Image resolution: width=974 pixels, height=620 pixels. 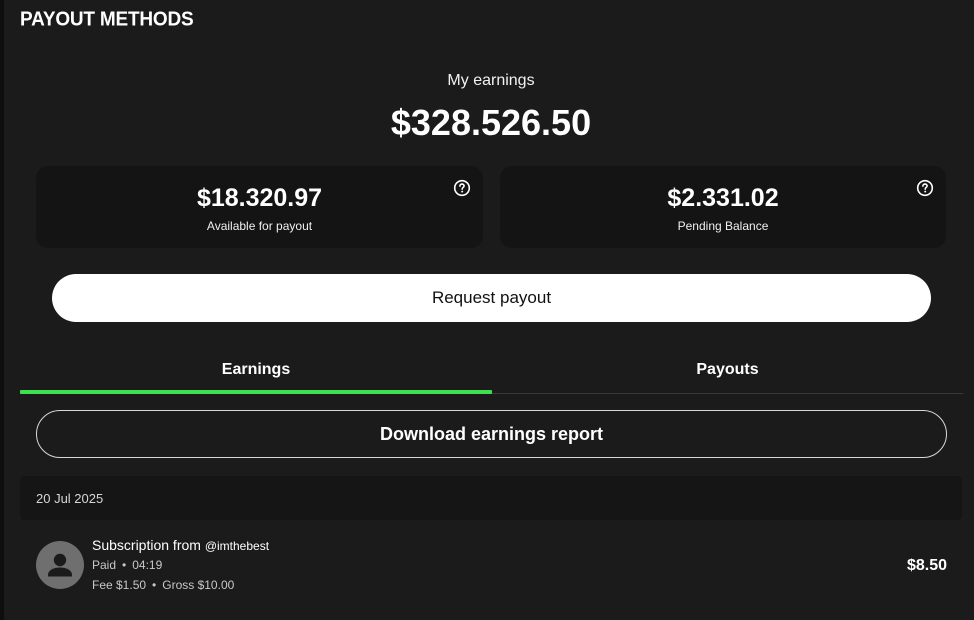 What do you see at coordinates (119, 585) in the screenshot?
I see `transaction-fee: Fee $1.50` at bounding box center [119, 585].